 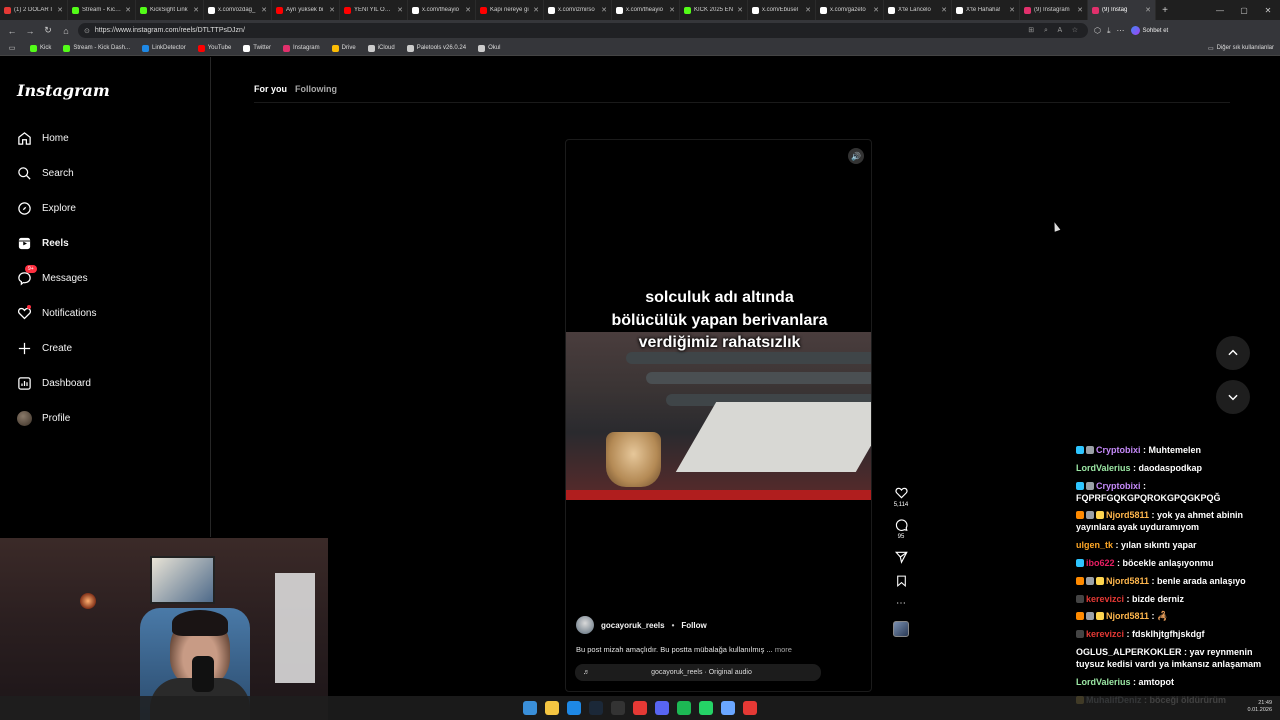 I want to click on bookmark-item: Okul, so click(x=489, y=48).